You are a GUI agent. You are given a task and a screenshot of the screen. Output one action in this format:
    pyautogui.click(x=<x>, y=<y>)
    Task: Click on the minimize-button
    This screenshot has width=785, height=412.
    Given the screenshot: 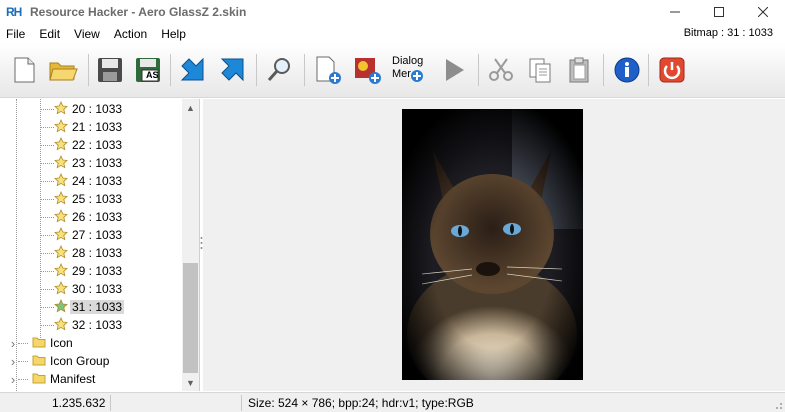 What is the action you would take?
    pyautogui.click(x=675, y=12)
    